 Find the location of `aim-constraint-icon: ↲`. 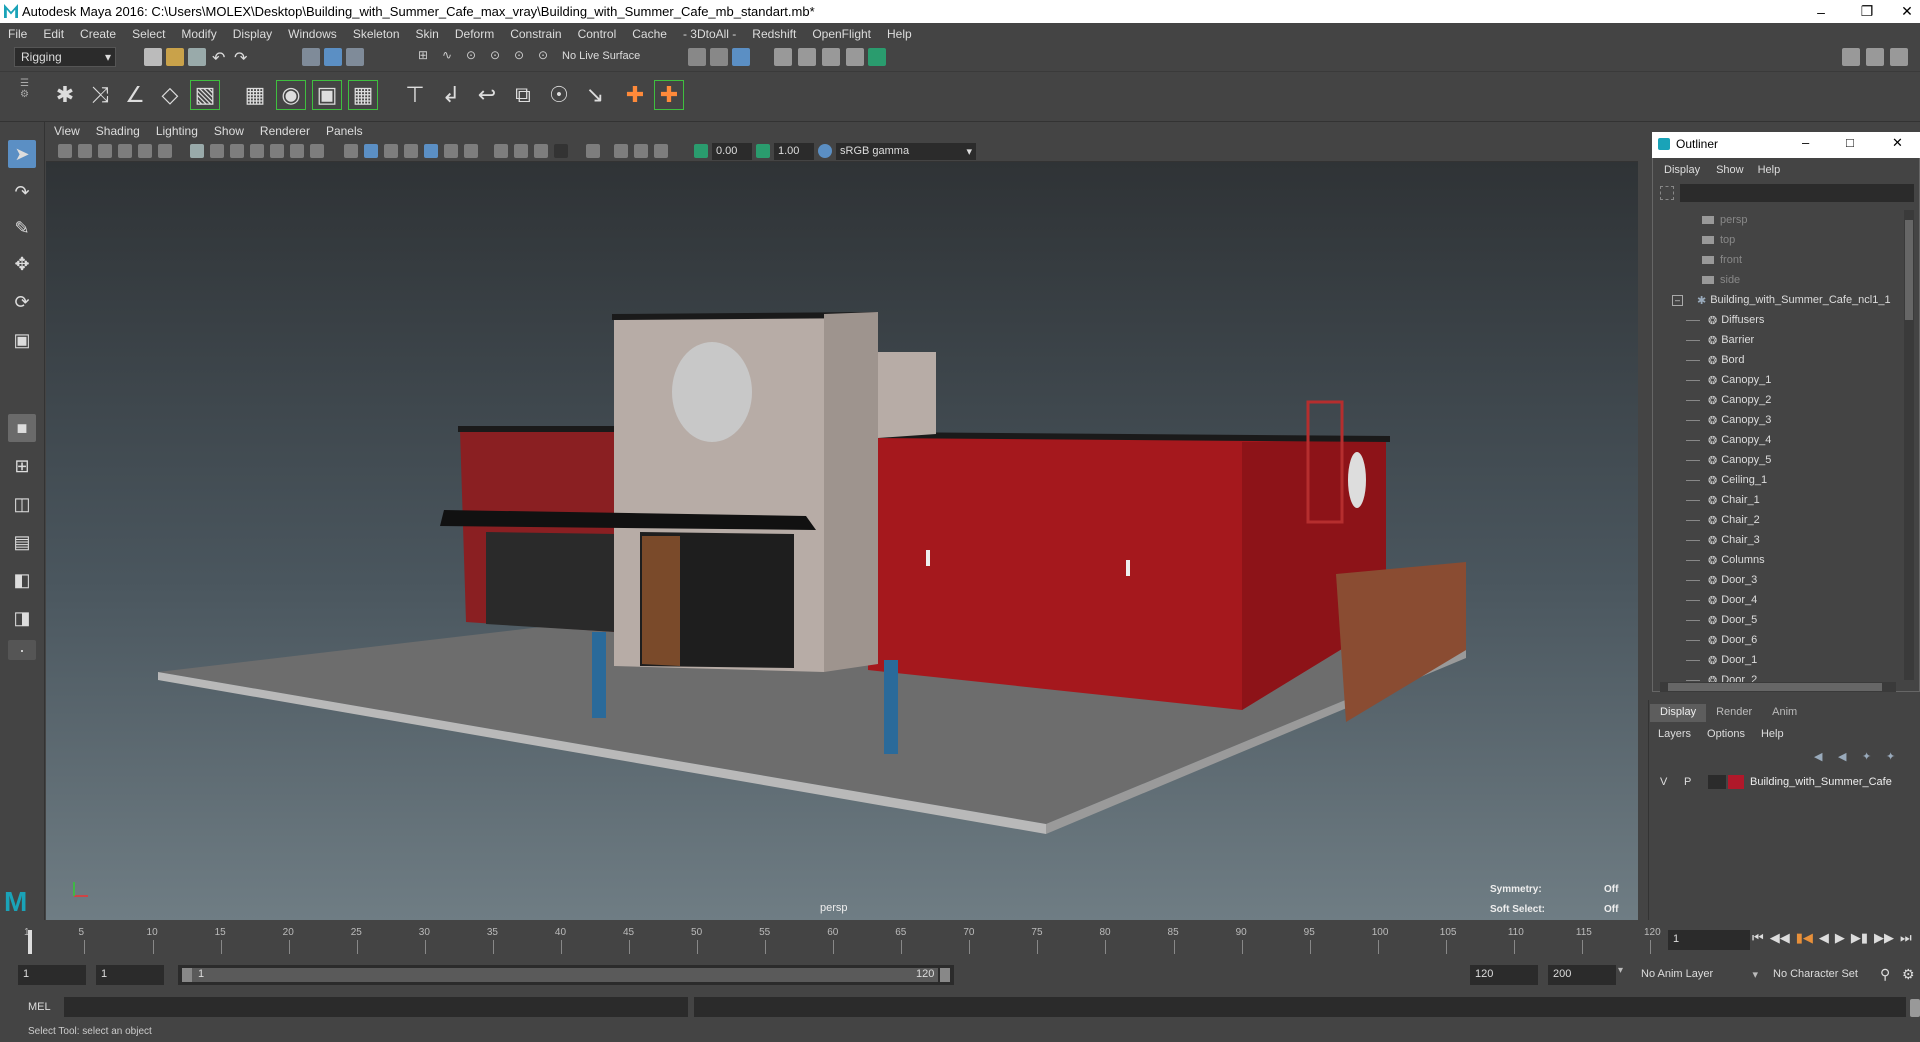

aim-constraint-icon: ↲ is located at coordinates (451, 95).